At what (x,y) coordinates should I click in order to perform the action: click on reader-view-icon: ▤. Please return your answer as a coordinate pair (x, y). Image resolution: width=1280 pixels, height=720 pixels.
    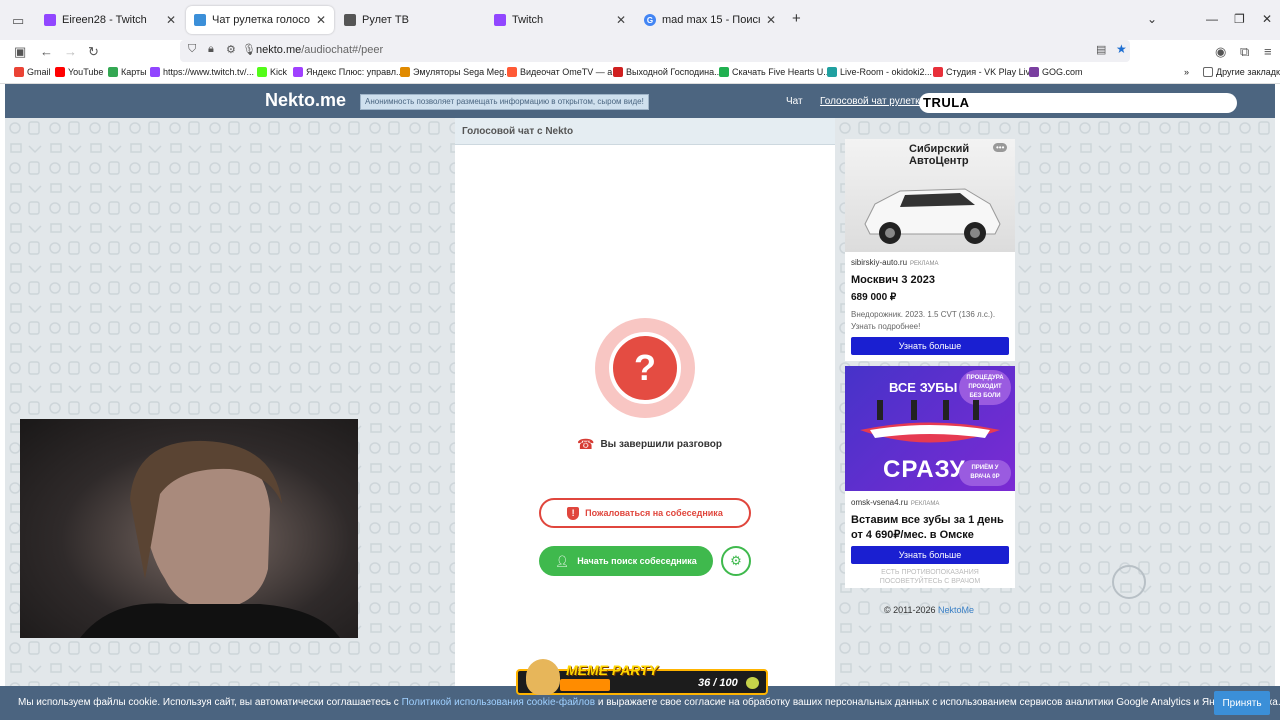
    Looking at the image, I should click on (1101, 49).